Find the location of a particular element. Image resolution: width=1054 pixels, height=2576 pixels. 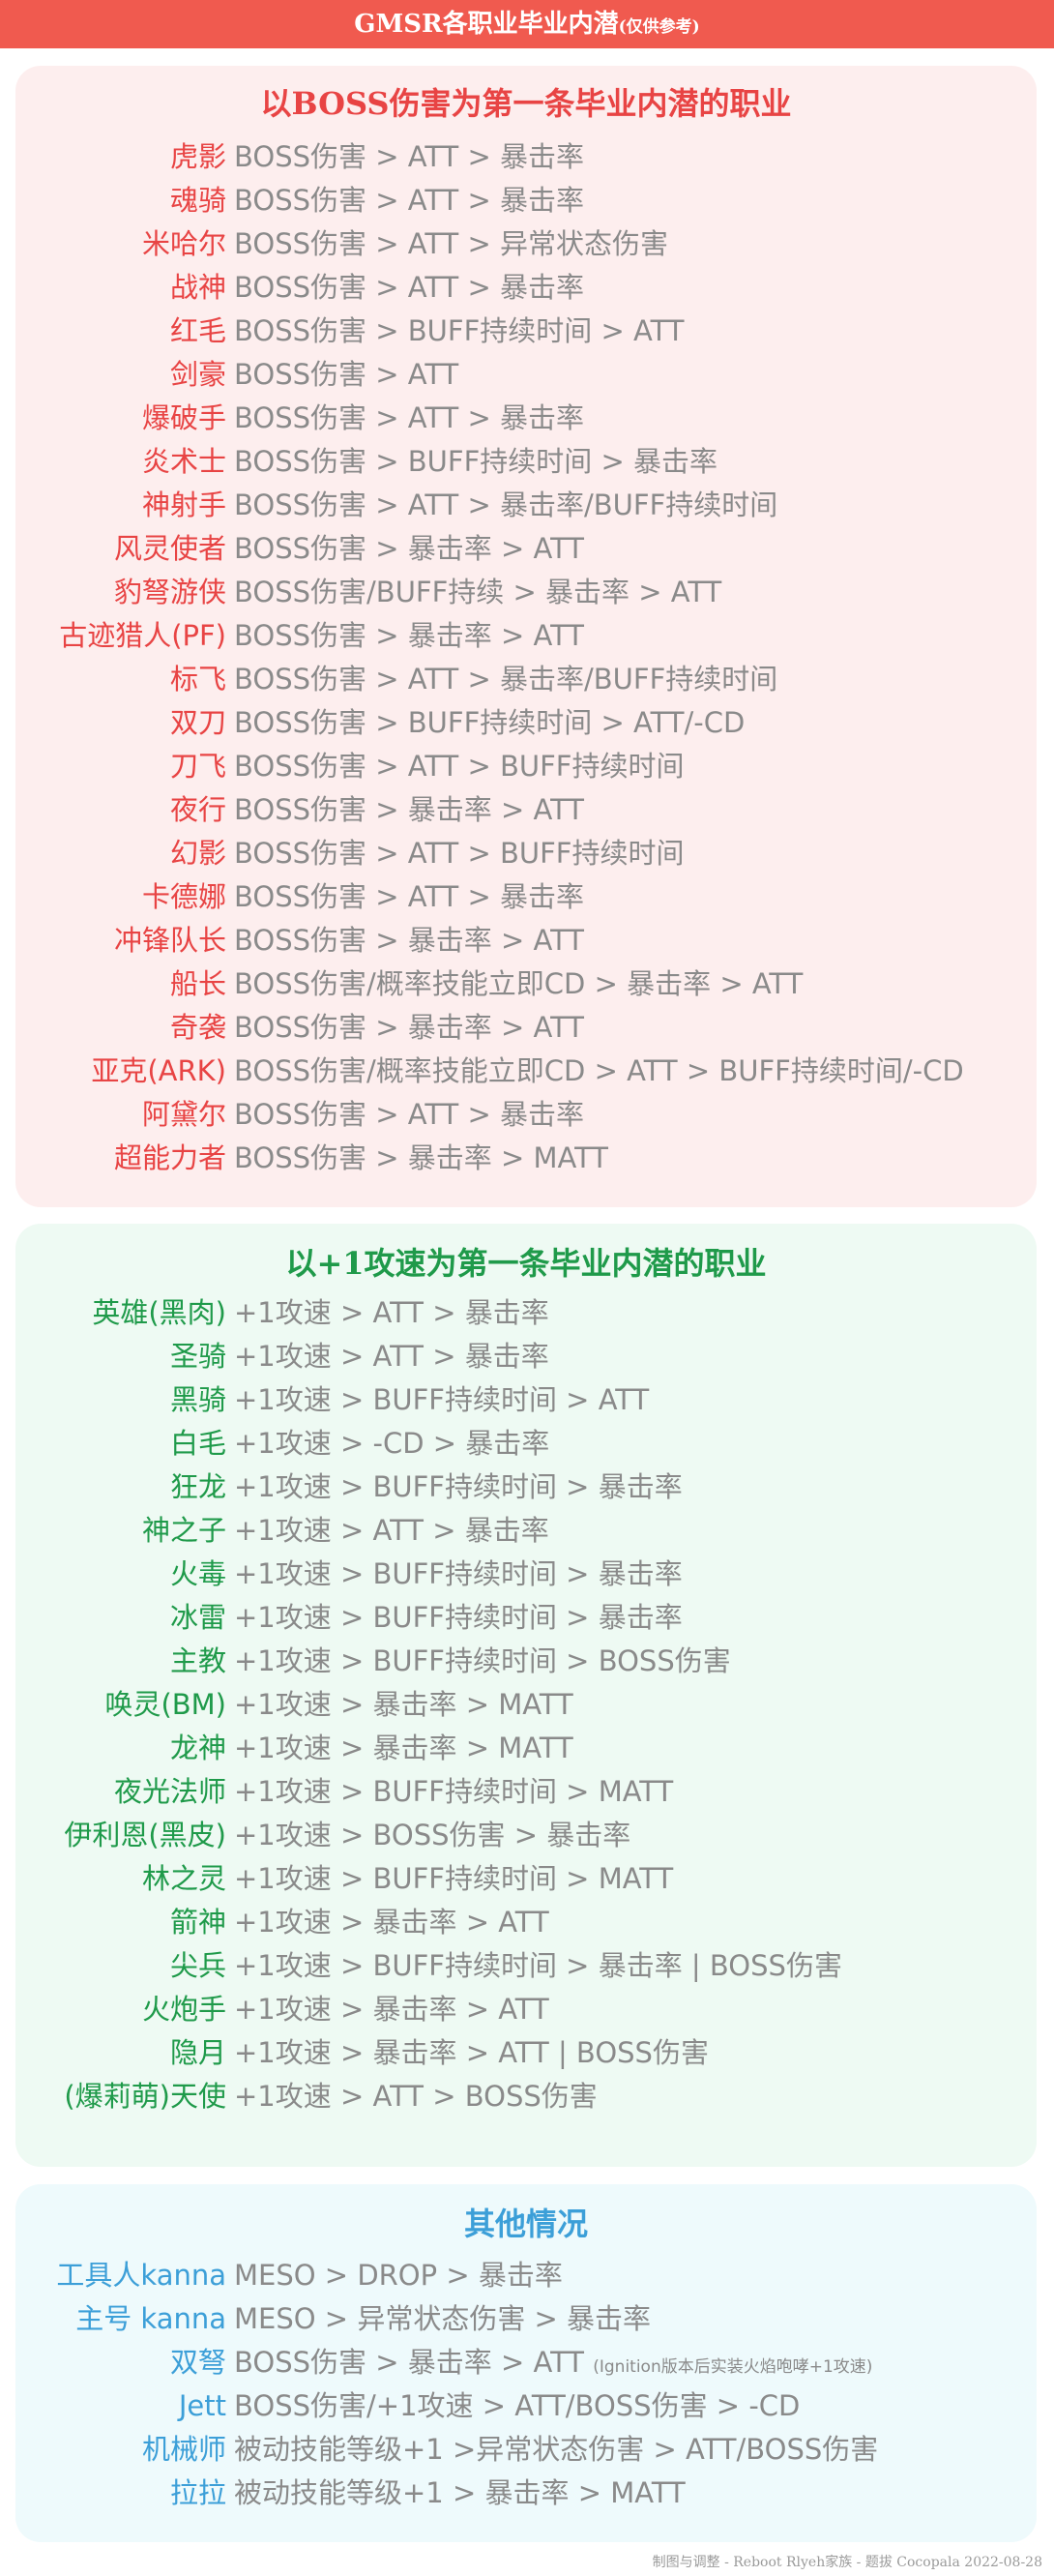

job-name: 双弩 is located at coordinates (197, 2362).